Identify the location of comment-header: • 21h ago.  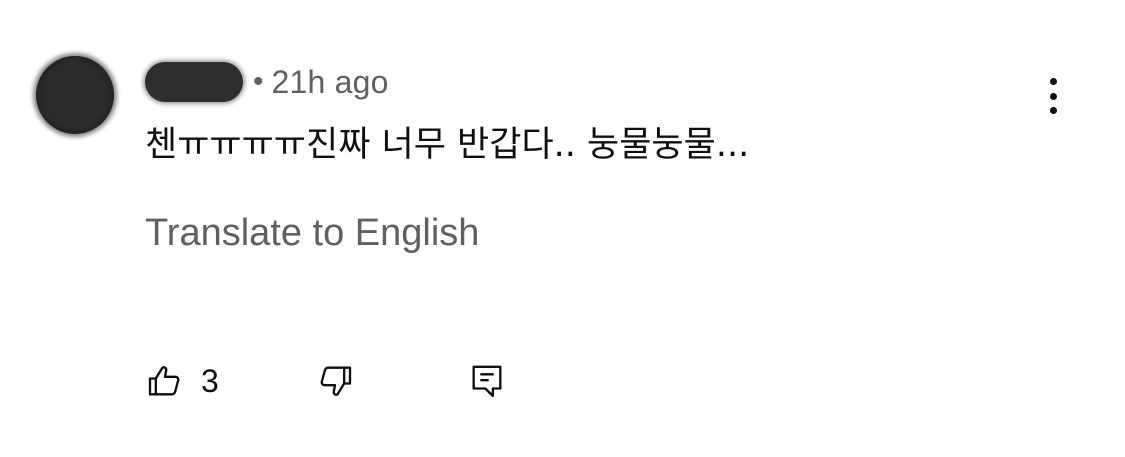
(267, 82).